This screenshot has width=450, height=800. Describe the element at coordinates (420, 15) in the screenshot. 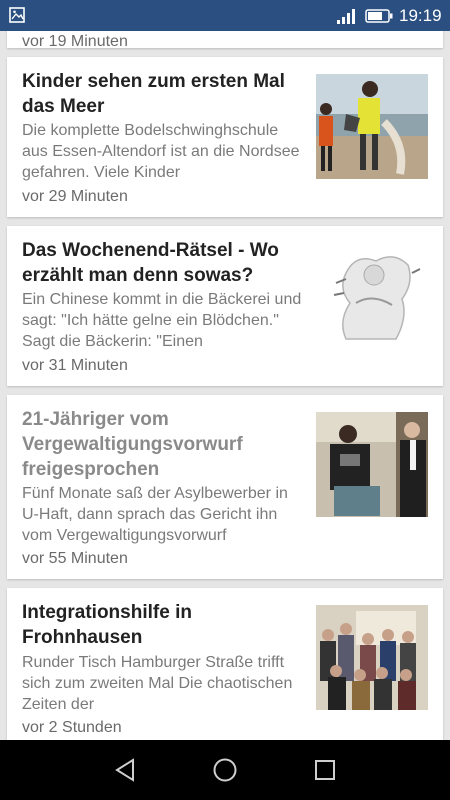

I see `status-clock: 19:19` at that location.